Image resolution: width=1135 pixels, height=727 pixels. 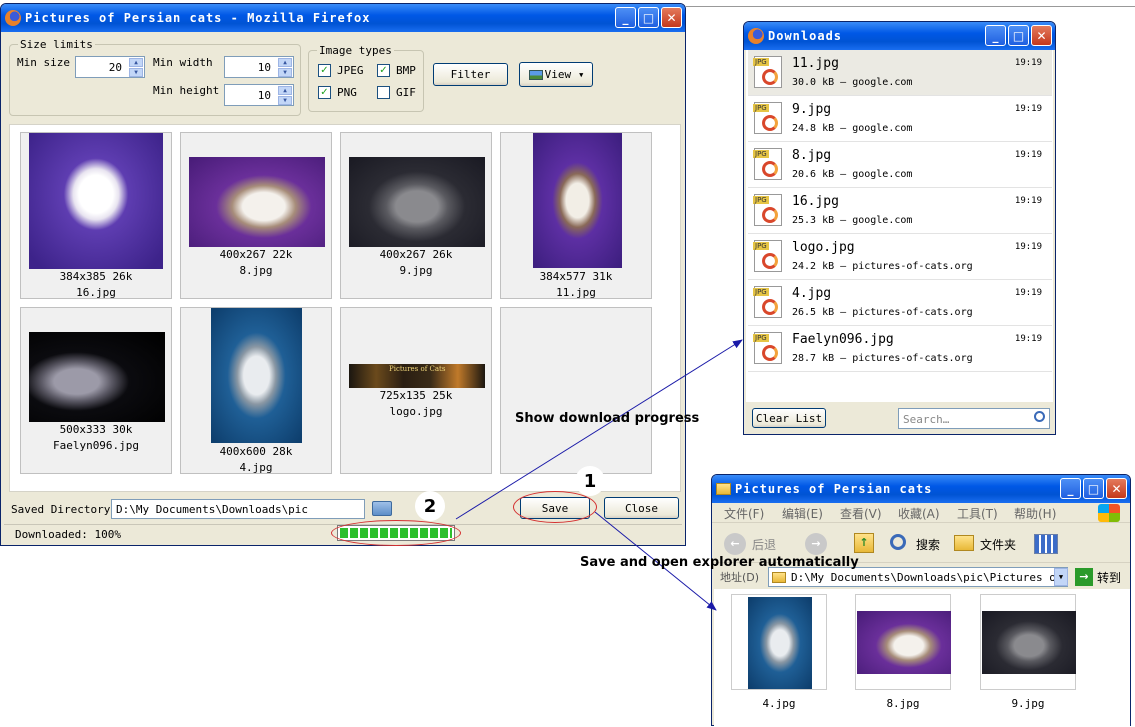 What do you see at coordinates (256, 254) in the screenshot?
I see `image-dims: 400x267 22k` at bounding box center [256, 254].